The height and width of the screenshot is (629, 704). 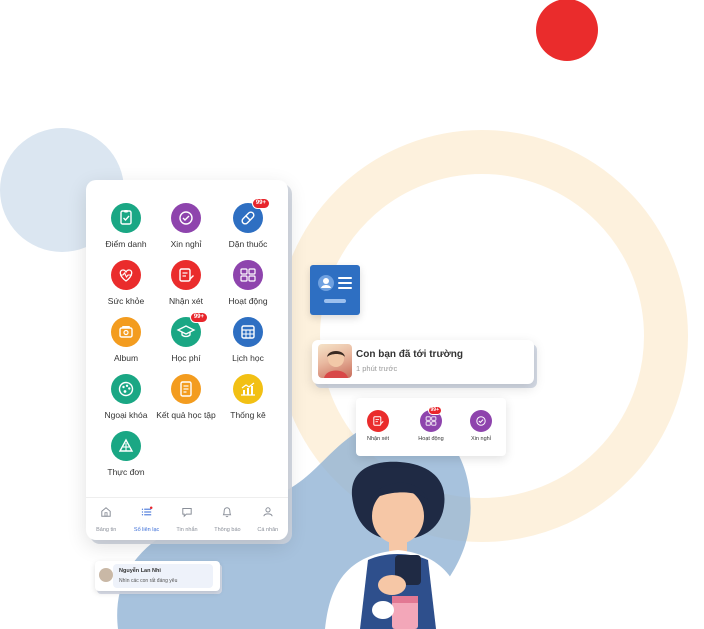 I want to click on menu-item-label: Học phí, so click(x=186, y=358).